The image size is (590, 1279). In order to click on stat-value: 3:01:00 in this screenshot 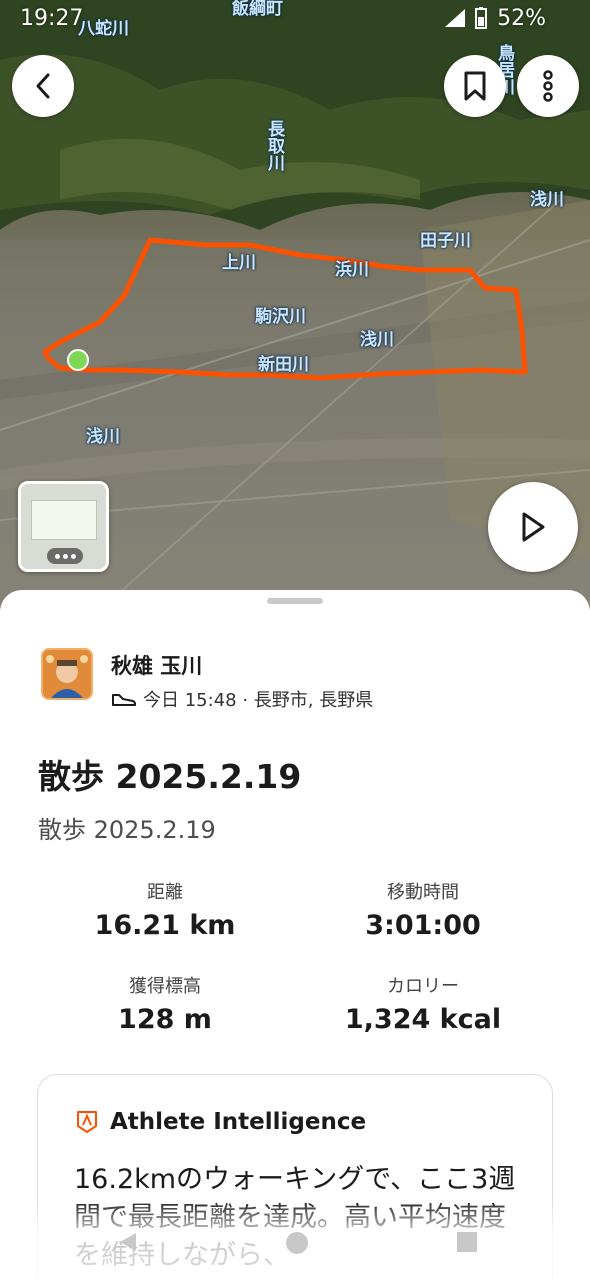, I will do `click(423, 925)`.